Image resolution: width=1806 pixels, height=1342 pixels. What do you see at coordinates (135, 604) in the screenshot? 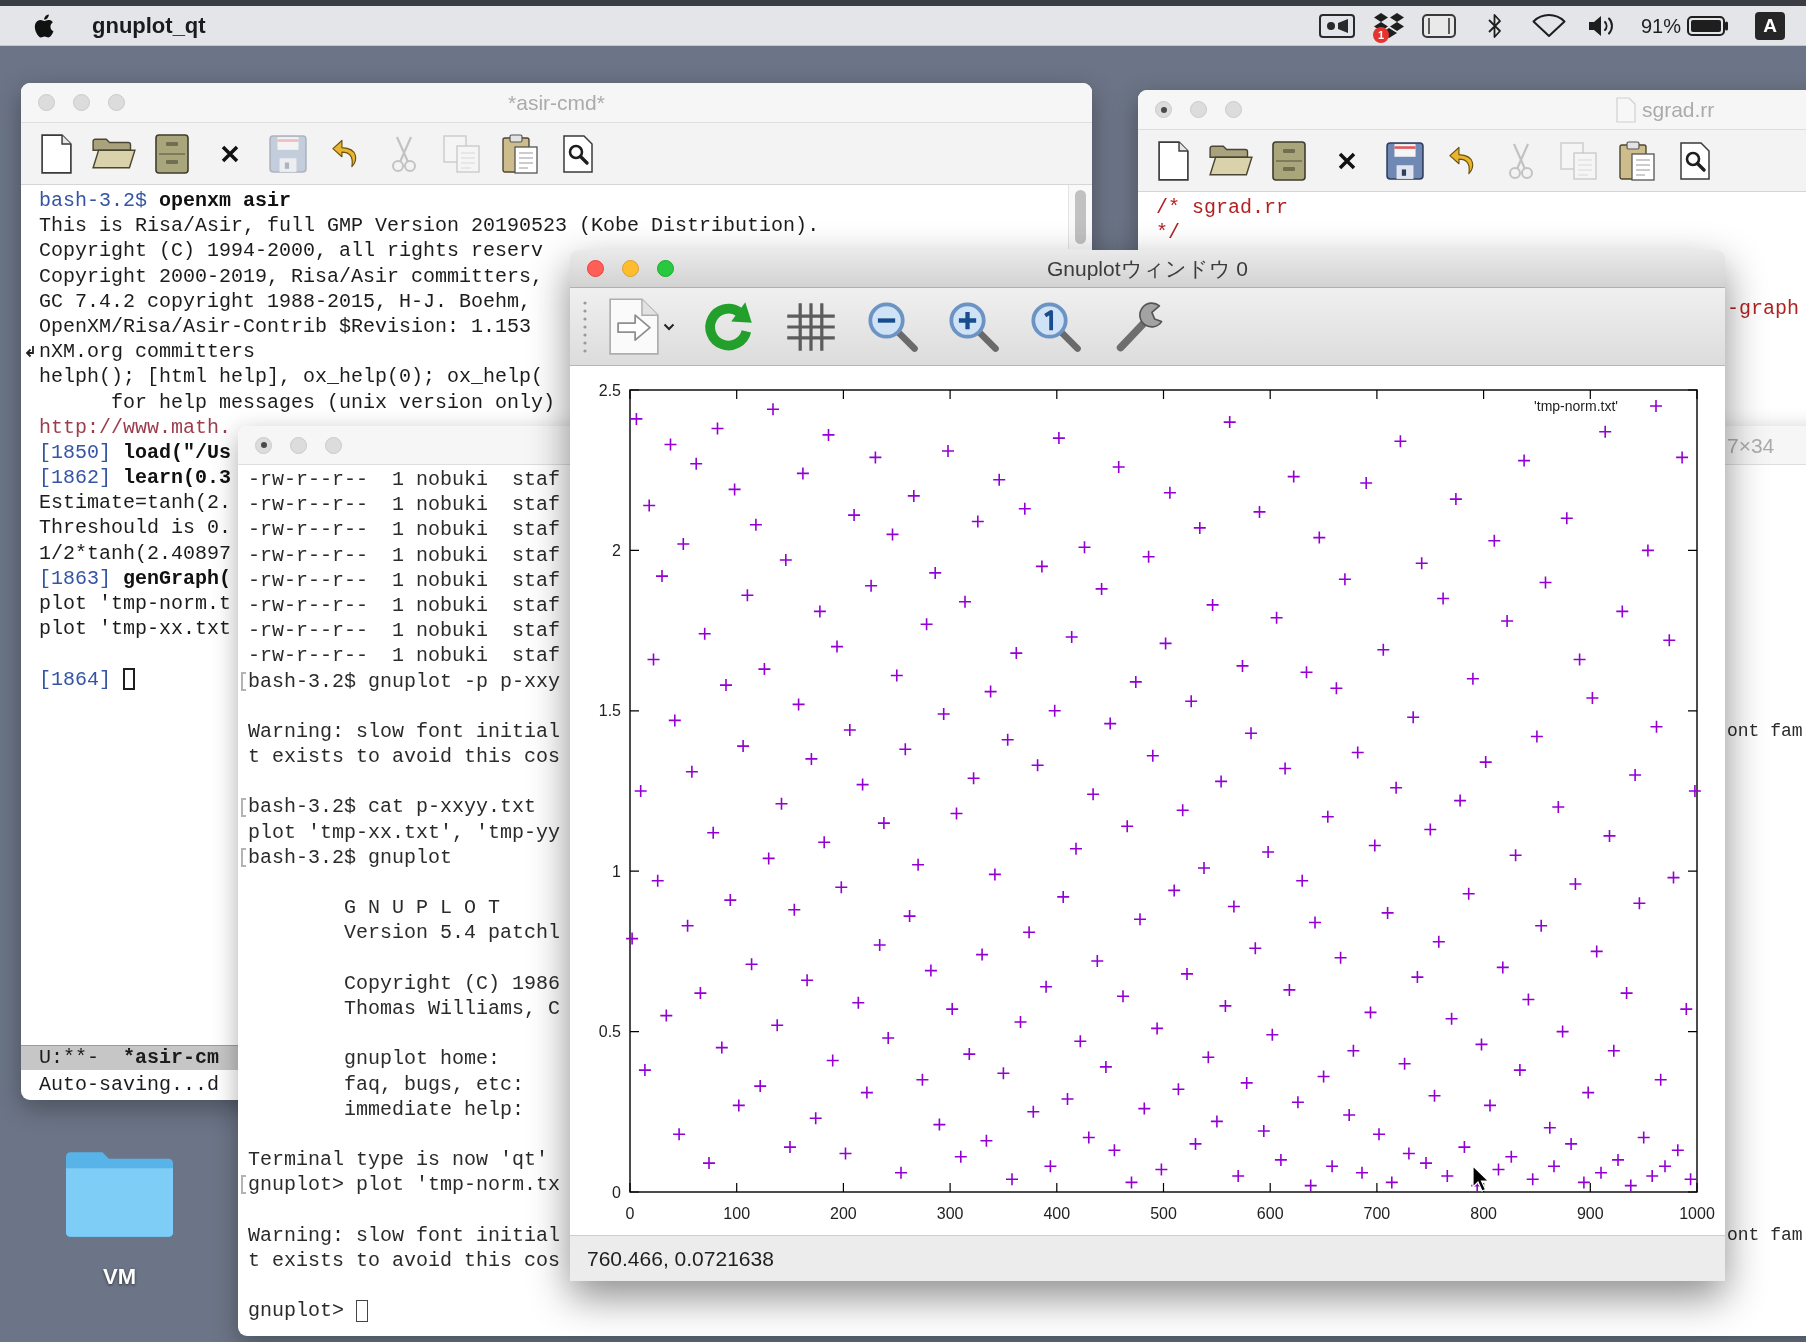
I see `console-line: plot 'tmp-norm.t` at bounding box center [135, 604].